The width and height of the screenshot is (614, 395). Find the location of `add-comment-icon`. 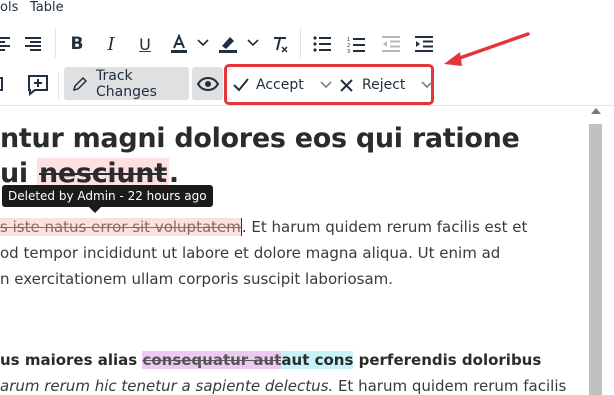

add-comment-icon is located at coordinates (38, 85).